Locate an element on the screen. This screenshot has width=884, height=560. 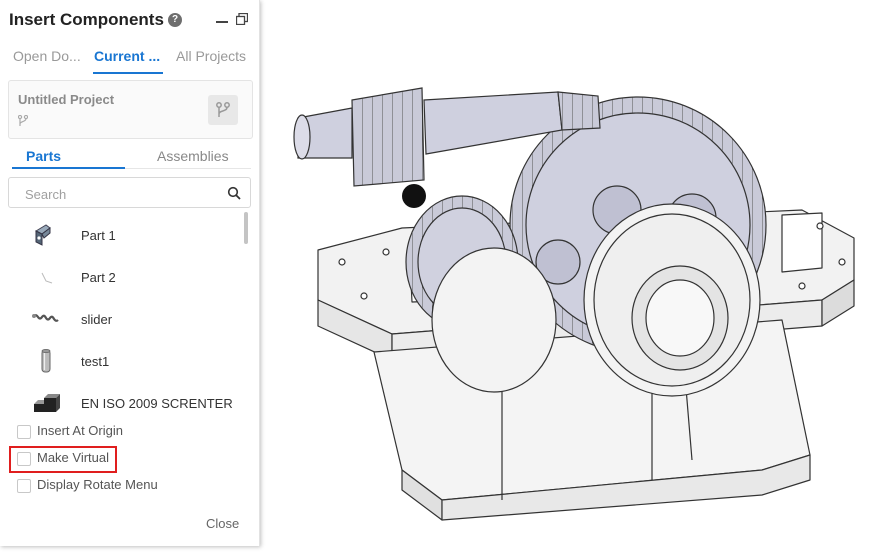
list-scrollbar is located at coordinates (246, 228).